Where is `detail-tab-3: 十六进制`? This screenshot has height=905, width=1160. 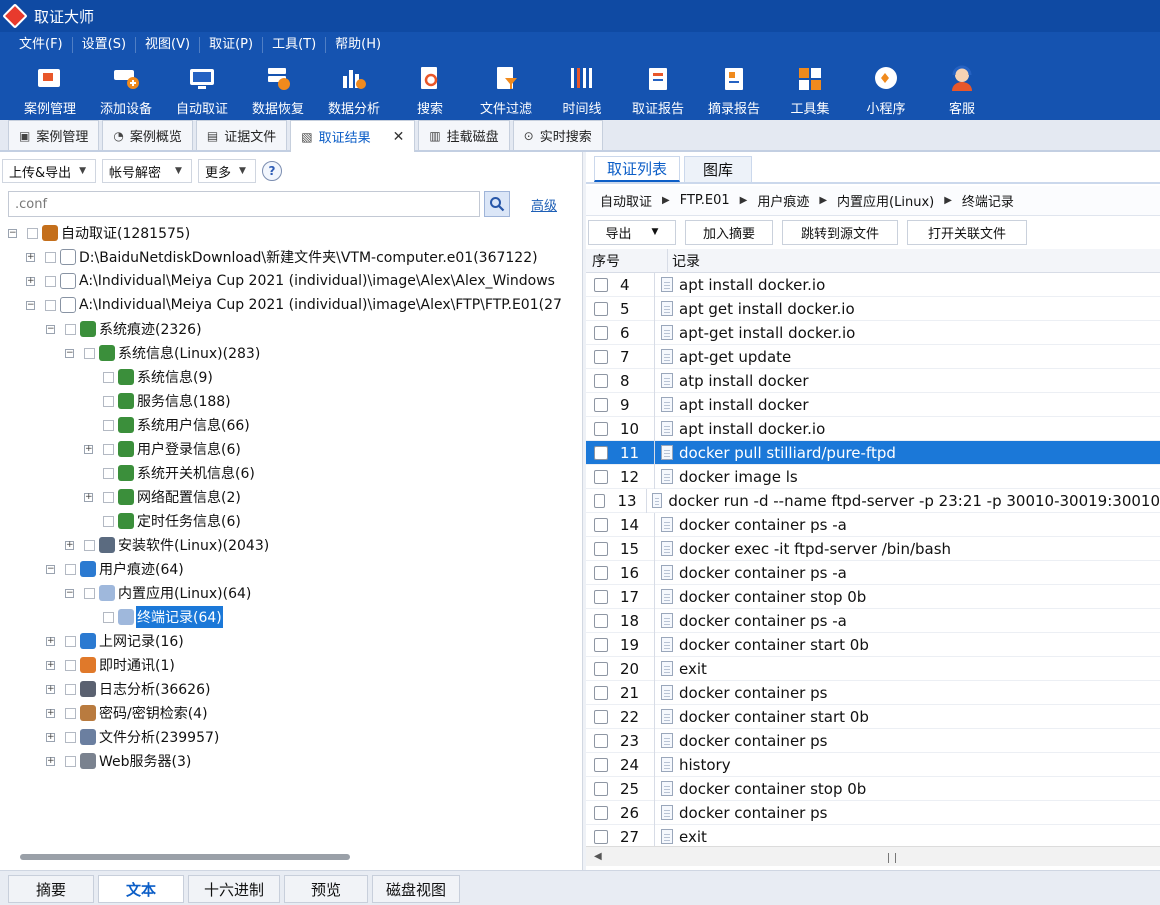 detail-tab-3: 十六进制 is located at coordinates (234, 889).